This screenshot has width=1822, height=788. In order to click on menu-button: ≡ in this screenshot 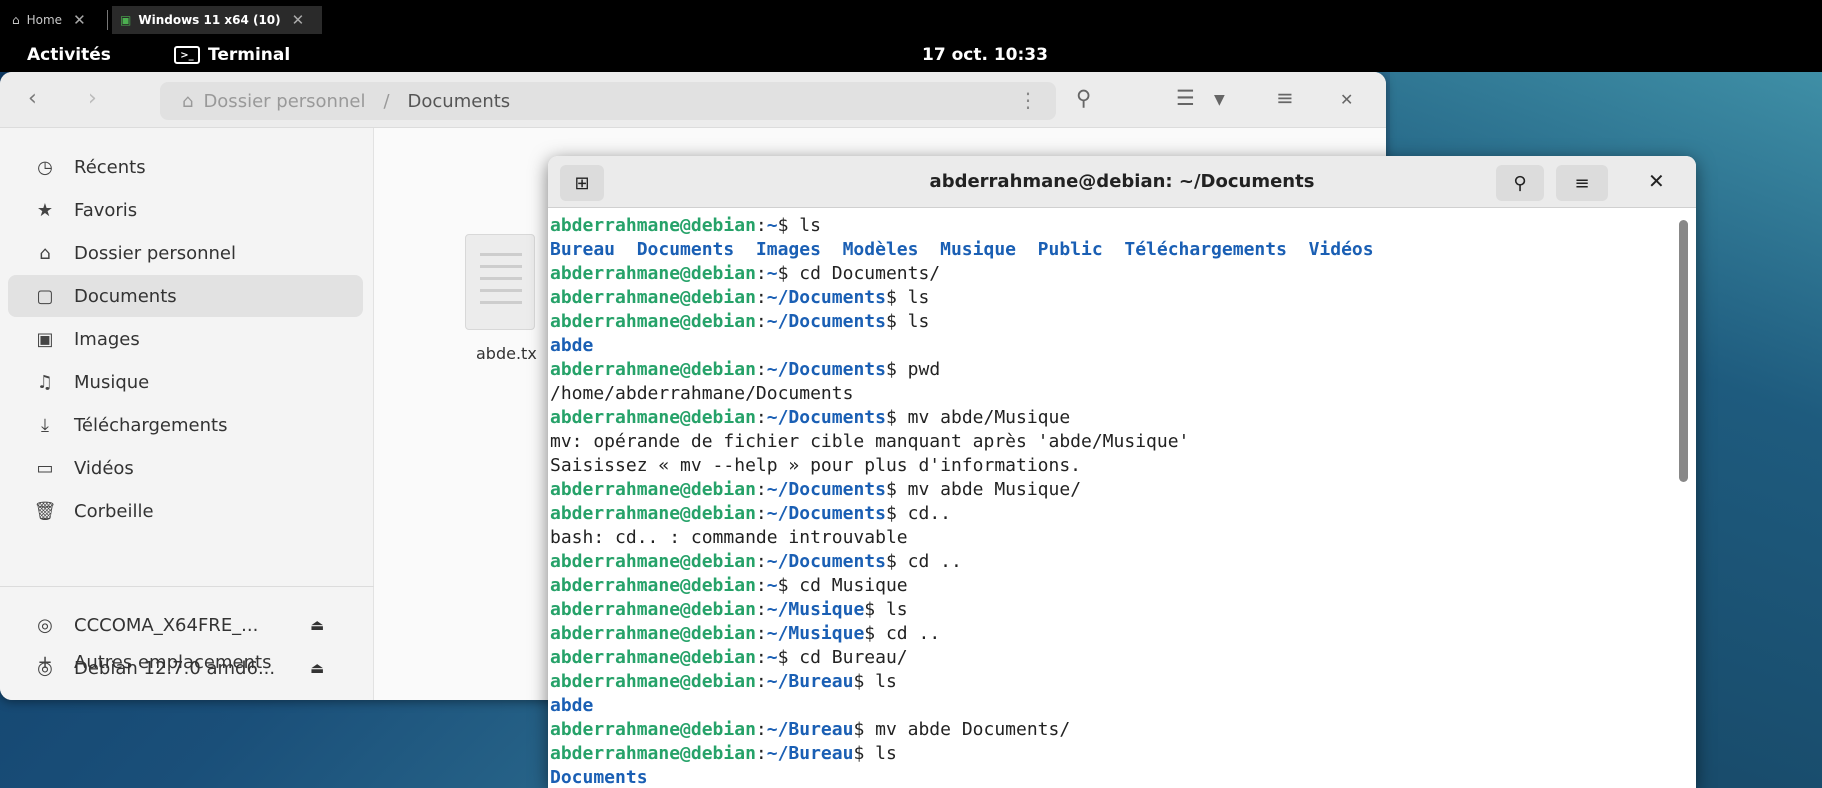, I will do `click(1582, 183)`.